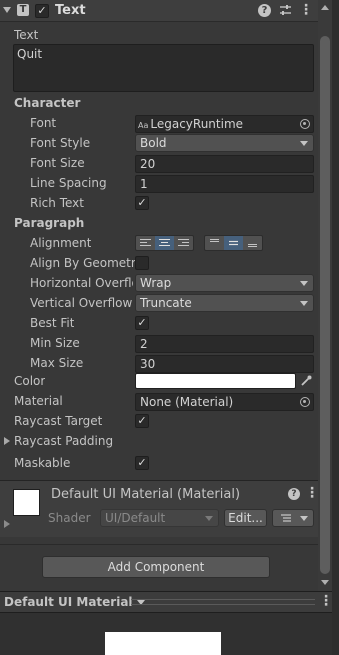 This screenshot has width=339, height=655. What do you see at coordinates (143, 125) in the screenshot?
I see `font-asset-icon: Aa` at bounding box center [143, 125].